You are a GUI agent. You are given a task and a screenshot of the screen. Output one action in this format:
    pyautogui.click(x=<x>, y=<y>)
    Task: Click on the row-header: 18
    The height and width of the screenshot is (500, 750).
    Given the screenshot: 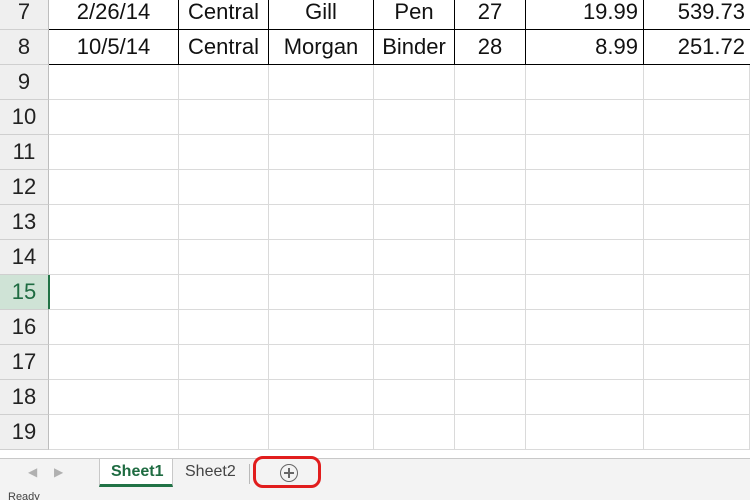 What is the action you would take?
    pyautogui.click(x=24, y=397)
    